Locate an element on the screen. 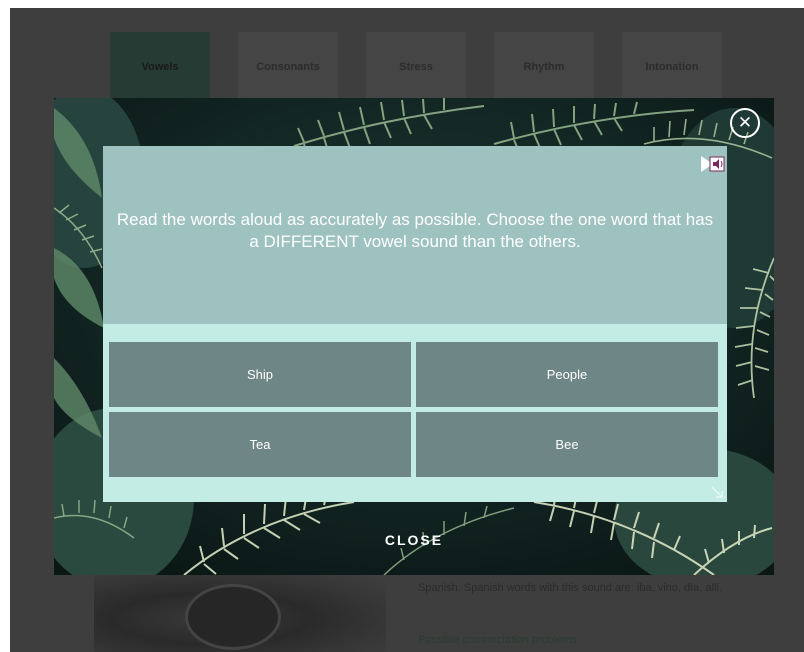 The height and width of the screenshot is (652, 804). background-link: Possible pronunciation problems is located at coordinates (497, 640).